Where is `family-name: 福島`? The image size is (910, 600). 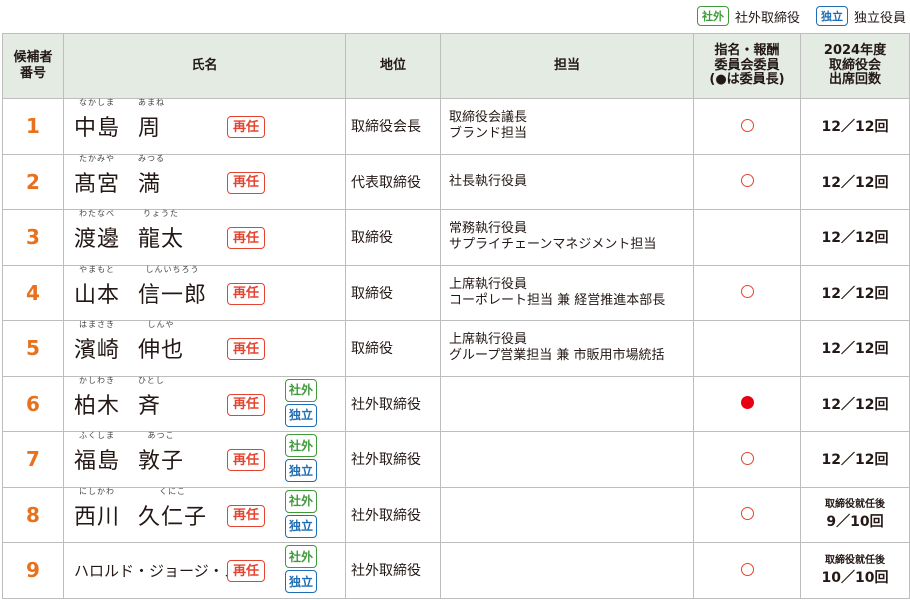
family-name: 福島 is located at coordinates (97, 462).